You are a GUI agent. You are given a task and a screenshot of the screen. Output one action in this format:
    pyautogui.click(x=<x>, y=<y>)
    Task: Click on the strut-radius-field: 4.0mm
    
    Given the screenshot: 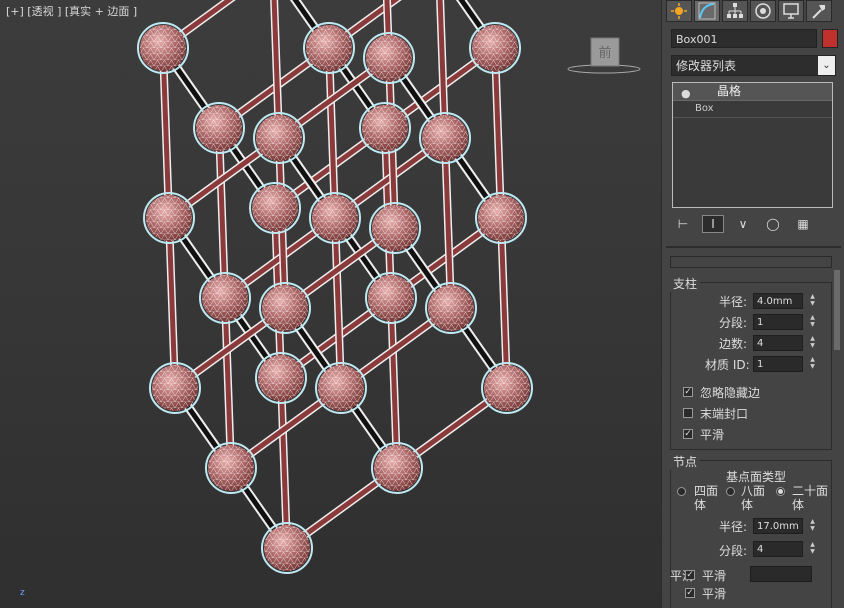 What is the action you would take?
    pyautogui.click(x=778, y=301)
    